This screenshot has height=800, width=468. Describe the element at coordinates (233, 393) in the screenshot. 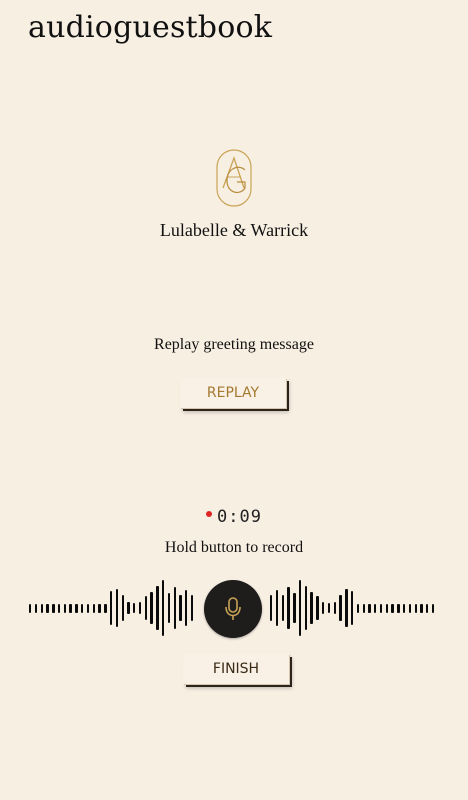

I see `replay-button: REPLAY` at that location.